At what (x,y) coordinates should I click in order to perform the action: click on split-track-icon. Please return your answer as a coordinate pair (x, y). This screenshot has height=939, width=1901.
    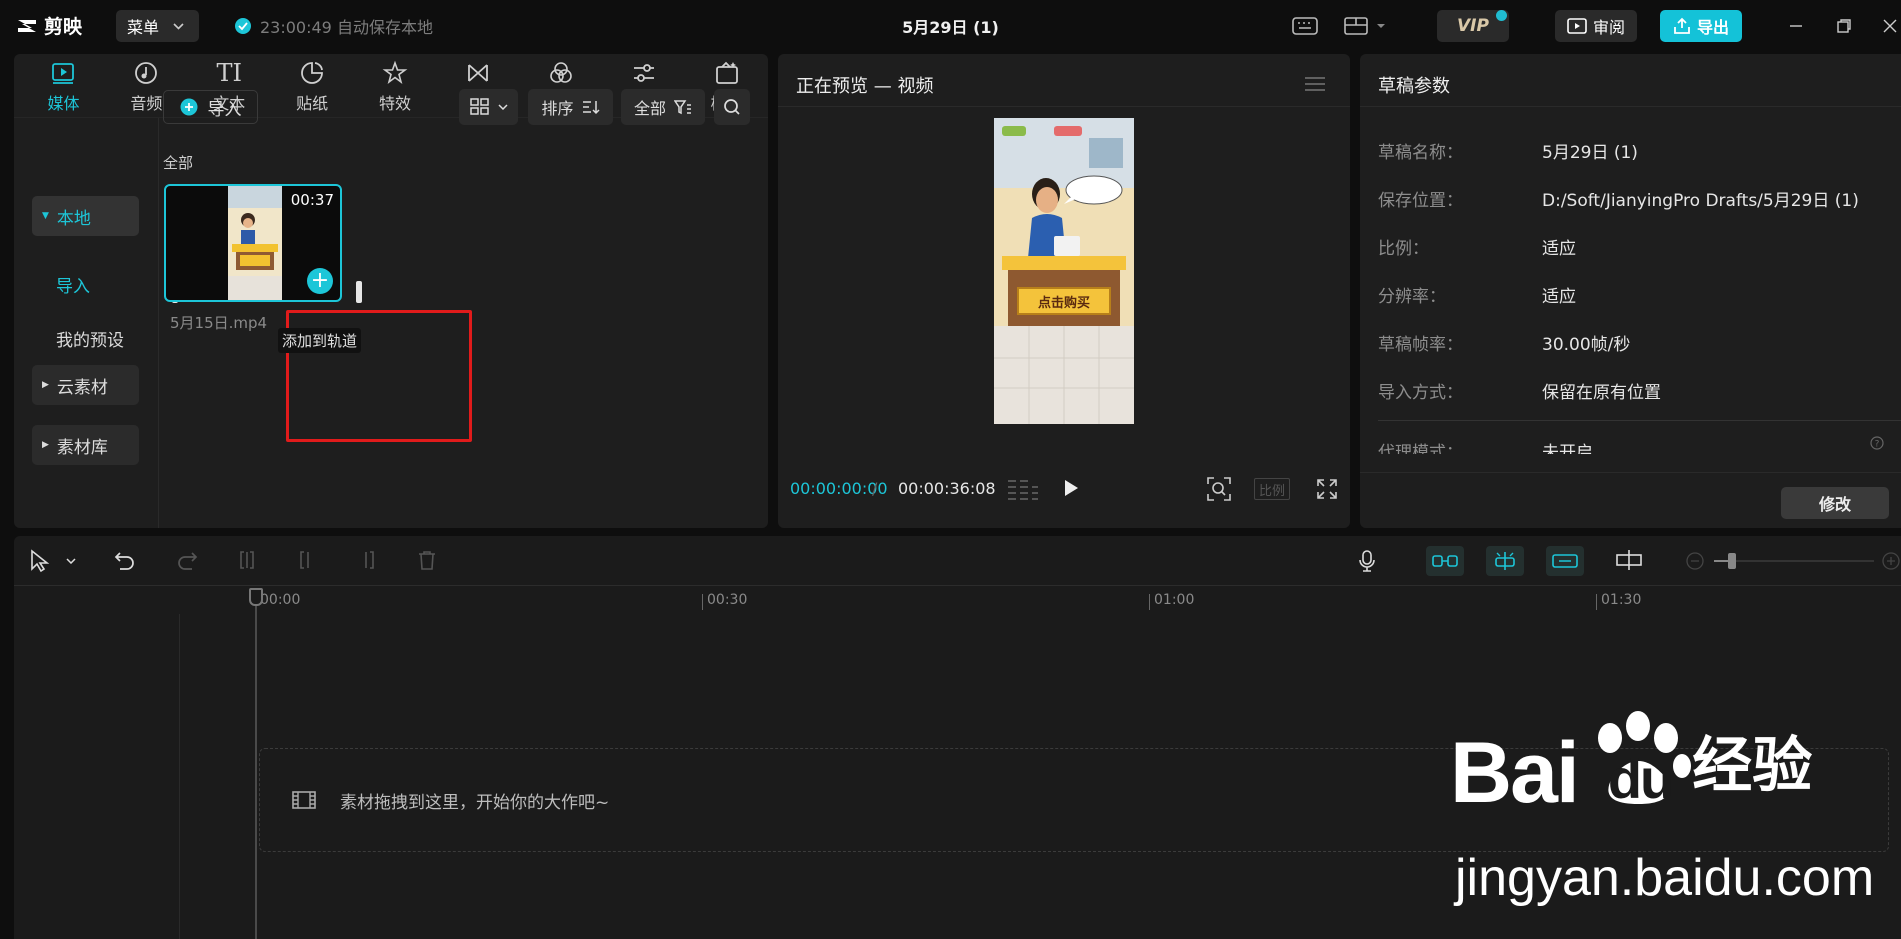
    Looking at the image, I should click on (1629, 560).